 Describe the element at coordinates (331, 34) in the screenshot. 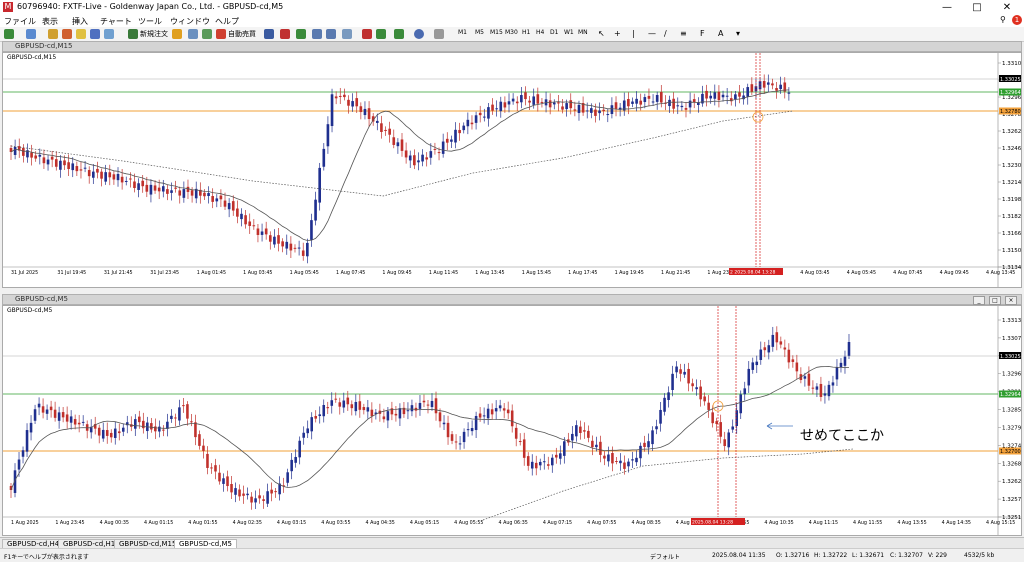

I see `zoom-out-icon` at that location.